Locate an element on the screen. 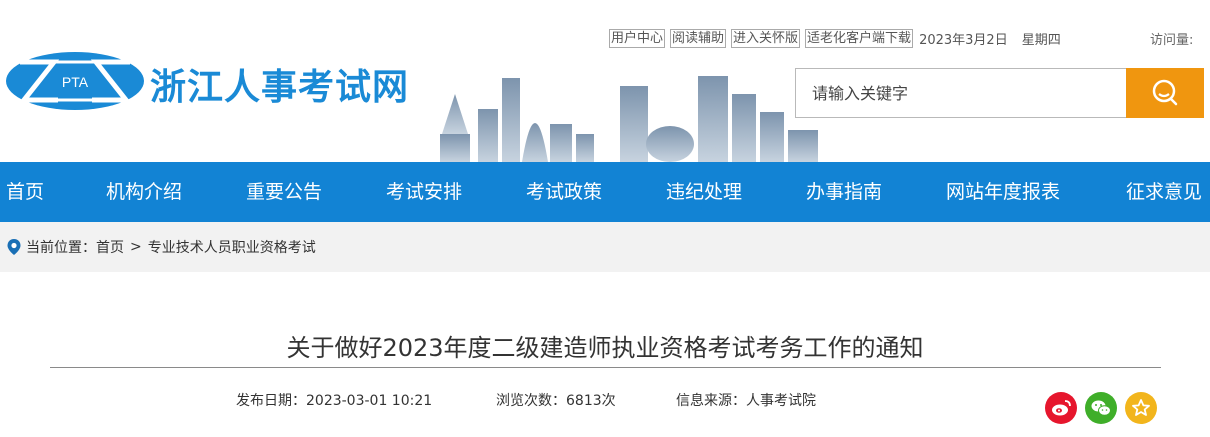 The image size is (1210, 437). wechat-icon is located at coordinates (1101, 408).